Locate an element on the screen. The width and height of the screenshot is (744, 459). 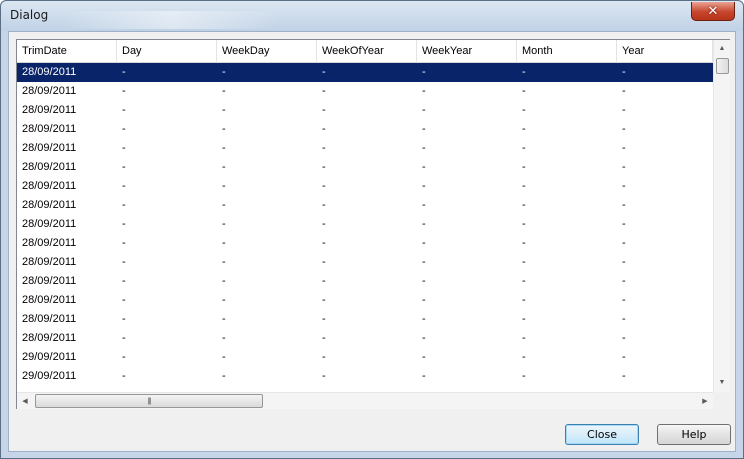
title-bar: Dialog ✕ is located at coordinates (372, 16).